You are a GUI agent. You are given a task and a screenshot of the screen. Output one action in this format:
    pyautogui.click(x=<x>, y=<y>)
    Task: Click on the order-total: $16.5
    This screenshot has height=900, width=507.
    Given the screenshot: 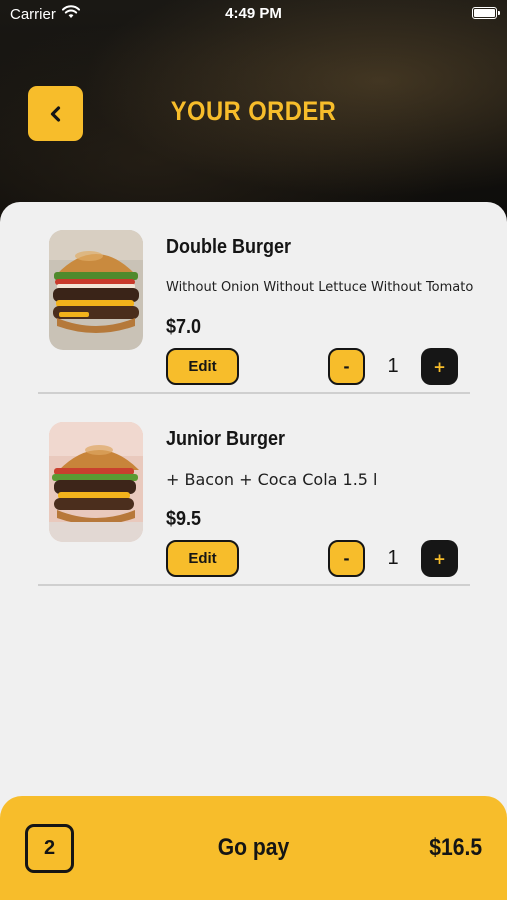 What is the action you would take?
    pyautogui.click(x=455, y=847)
    